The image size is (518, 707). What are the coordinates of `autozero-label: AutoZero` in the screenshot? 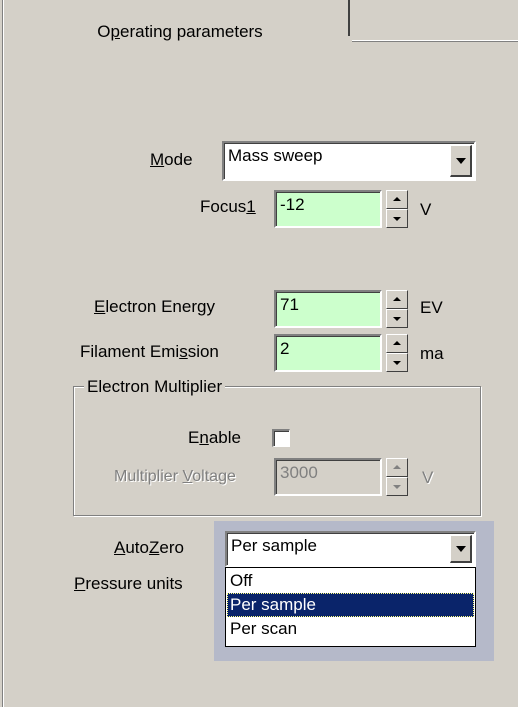 It's located at (149, 547).